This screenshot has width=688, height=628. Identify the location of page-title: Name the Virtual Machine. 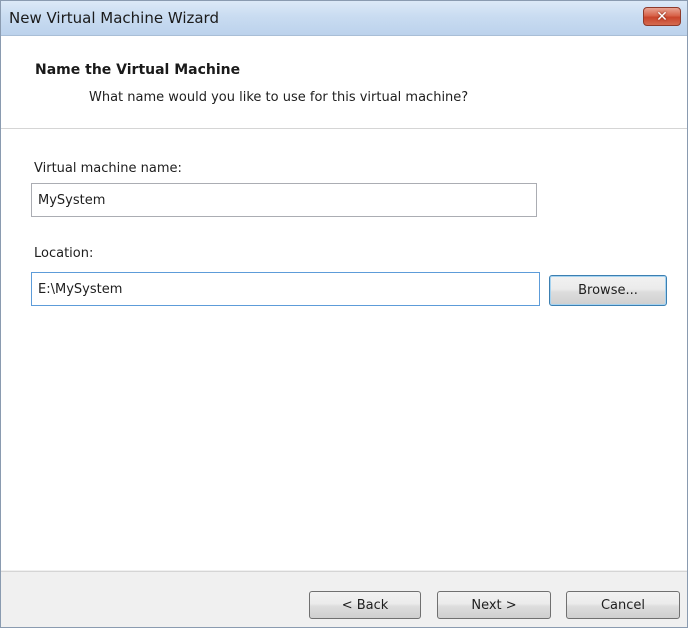
(138, 70).